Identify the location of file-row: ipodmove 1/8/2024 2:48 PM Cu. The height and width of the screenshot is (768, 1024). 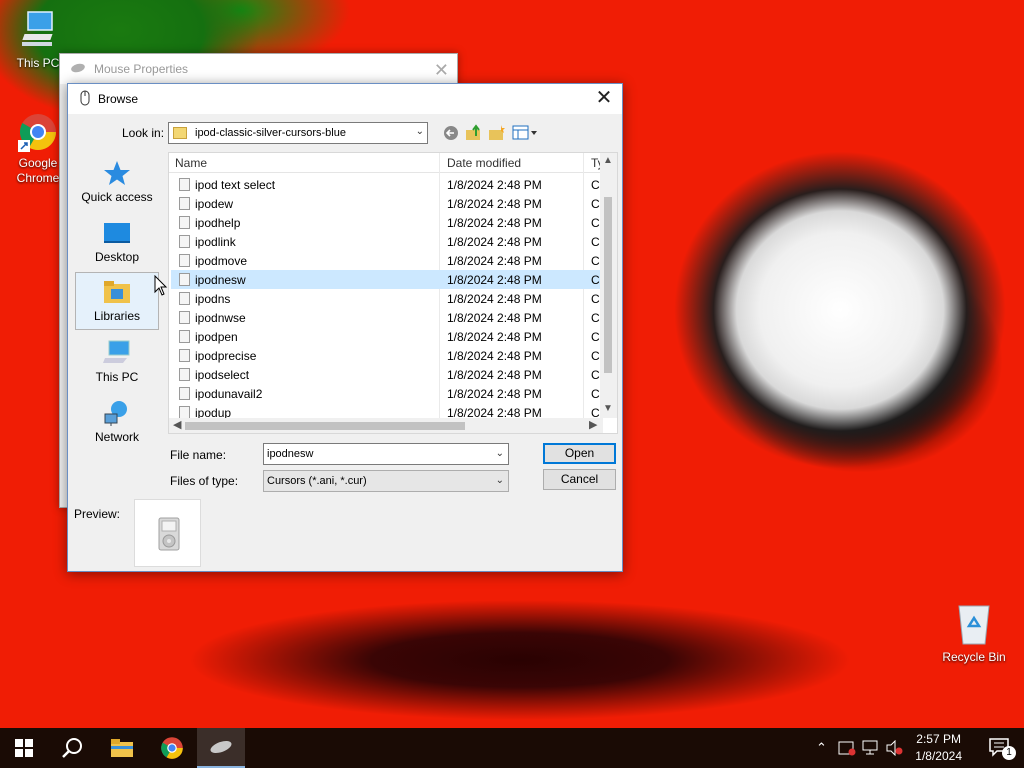
(388, 260).